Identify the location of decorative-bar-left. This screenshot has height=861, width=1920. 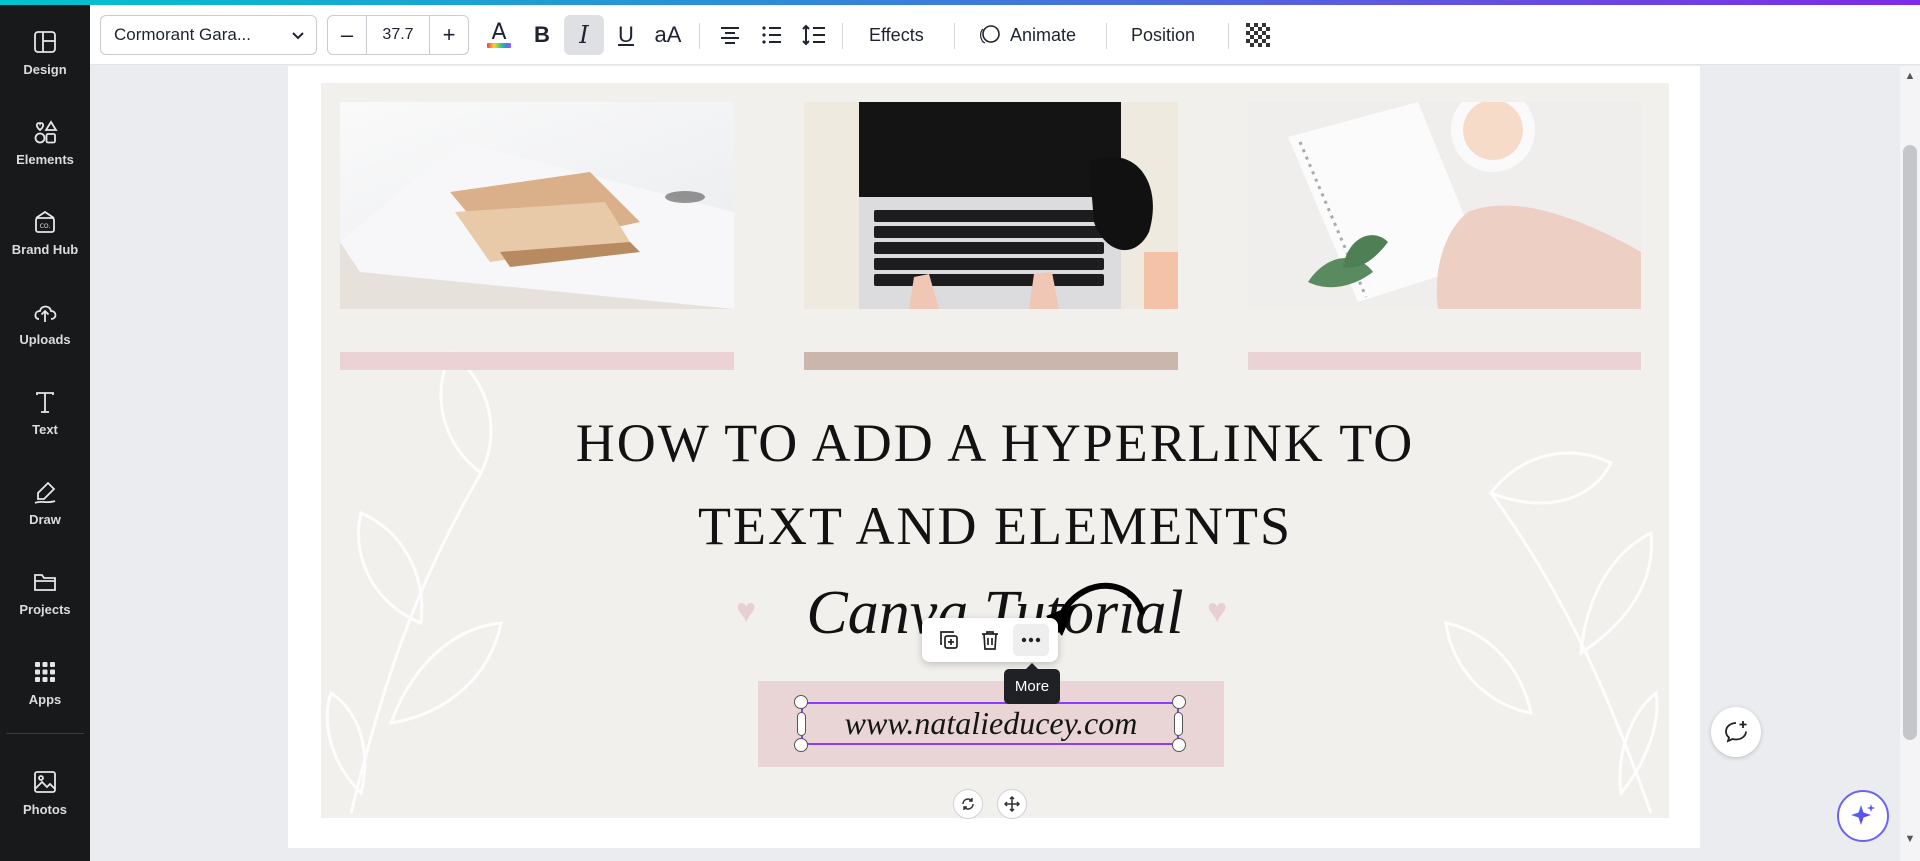
(537, 361).